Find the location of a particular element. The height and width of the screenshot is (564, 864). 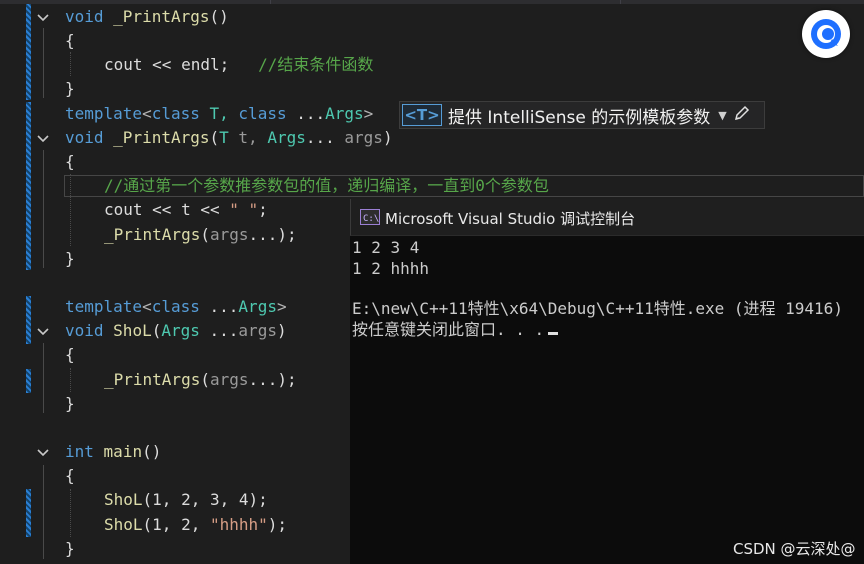

template-badge: <T> is located at coordinates (422, 115).